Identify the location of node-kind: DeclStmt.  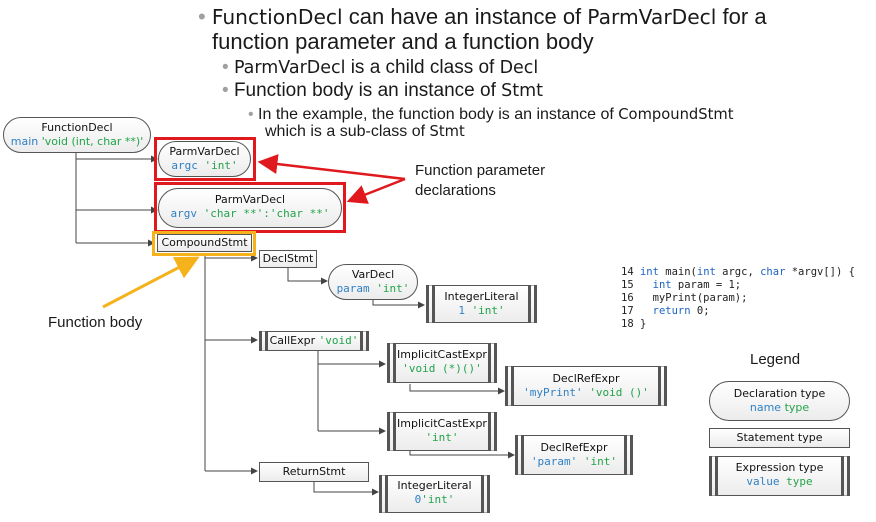
(288, 258).